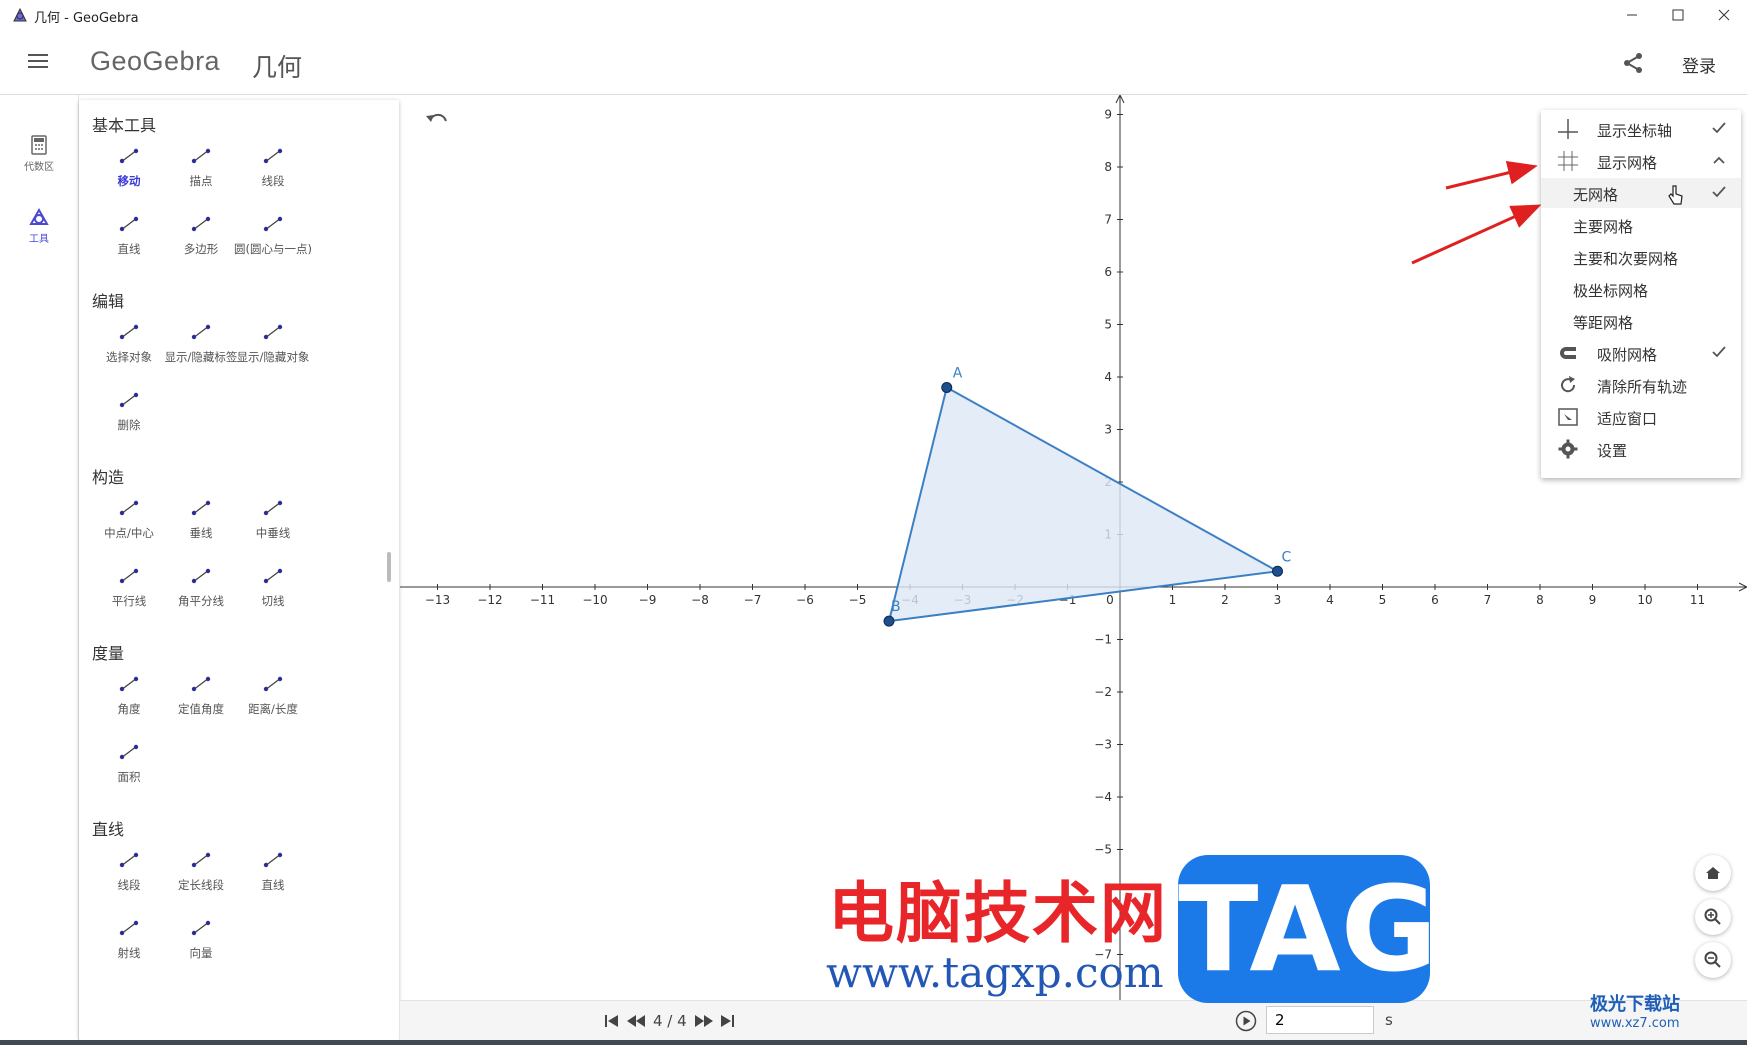 This screenshot has height=1045, width=1747. Describe the element at coordinates (1641, 385) in the screenshot. I see `menu-item: 清除所有轨迹` at that location.